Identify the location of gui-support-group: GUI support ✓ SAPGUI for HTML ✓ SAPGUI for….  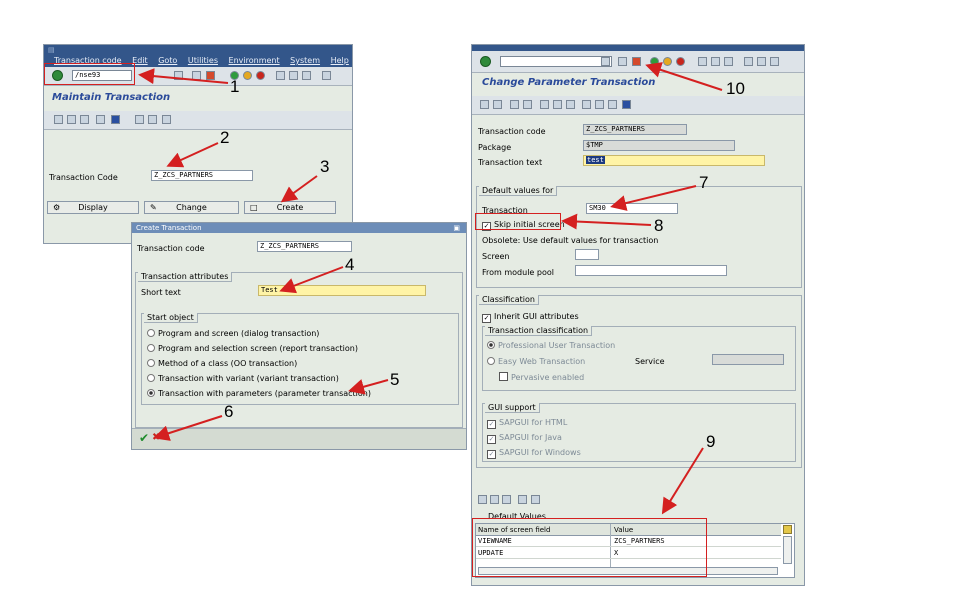
(639, 432).